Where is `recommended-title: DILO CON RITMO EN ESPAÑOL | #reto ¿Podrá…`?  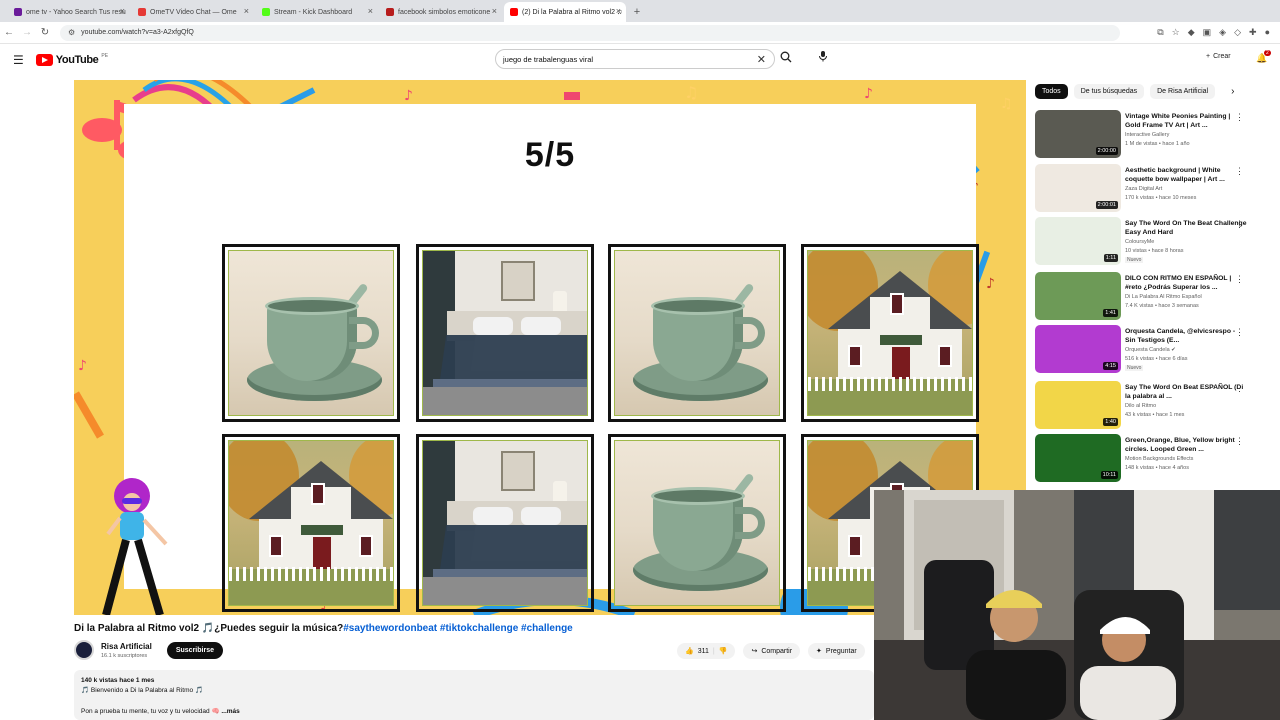 recommended-title: DILO CON RITMO EN ESPAÑOL | #reto ¿Podrá… is located at coordinates (1186, 283).